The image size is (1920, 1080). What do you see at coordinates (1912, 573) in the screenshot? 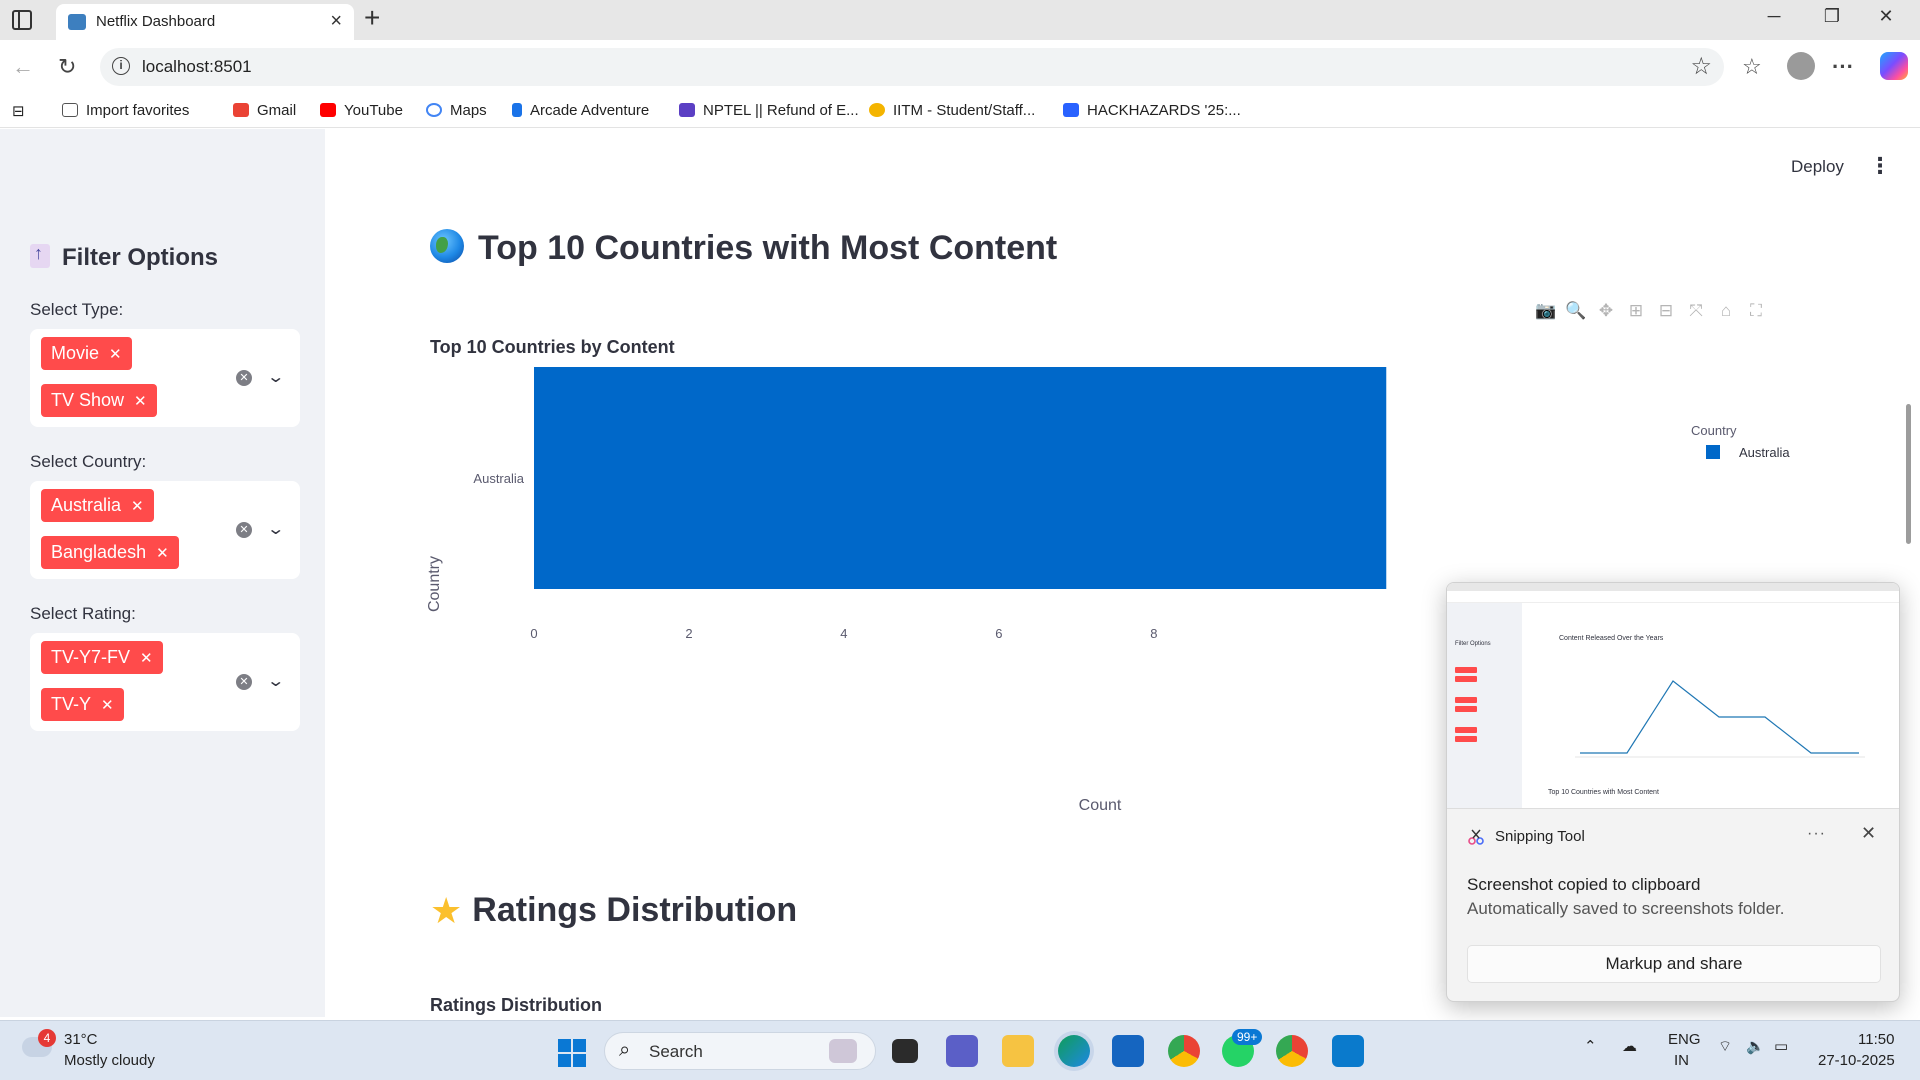
I see `page-scrollbar` at bounding box center [1912, 573].